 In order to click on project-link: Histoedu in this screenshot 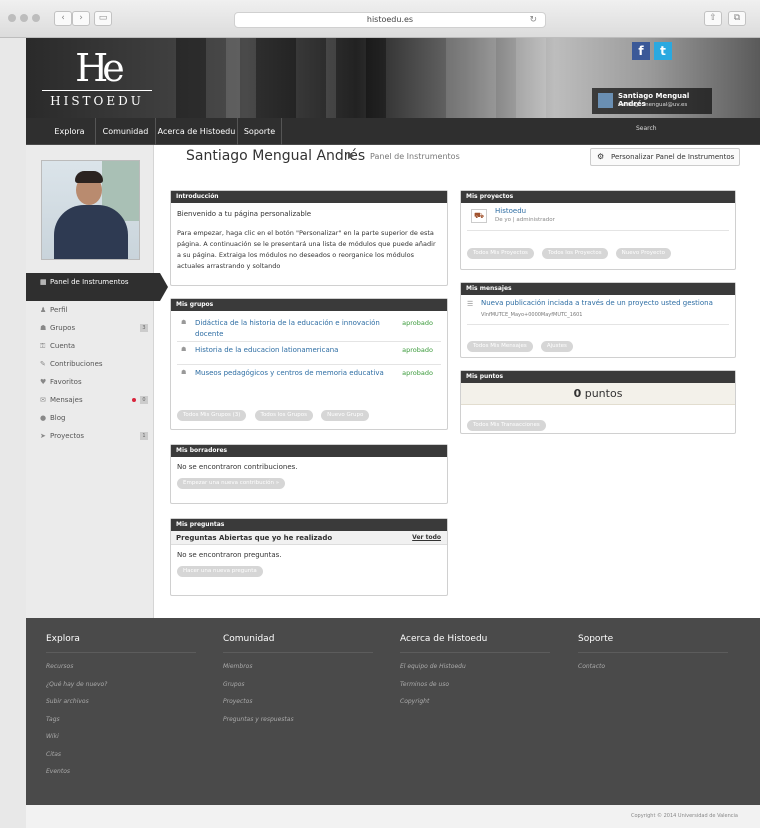, I will do `click(510, 211)`.